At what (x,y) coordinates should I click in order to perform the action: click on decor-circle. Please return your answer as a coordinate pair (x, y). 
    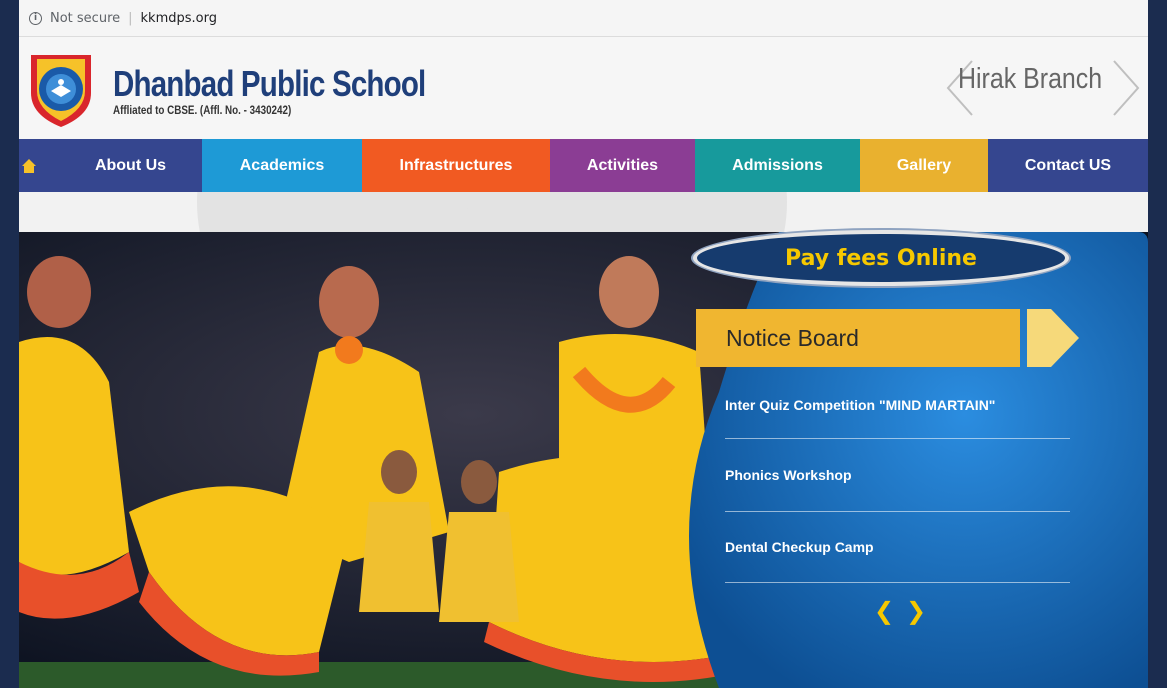
    Looking at the image, I should click on (627, 212).